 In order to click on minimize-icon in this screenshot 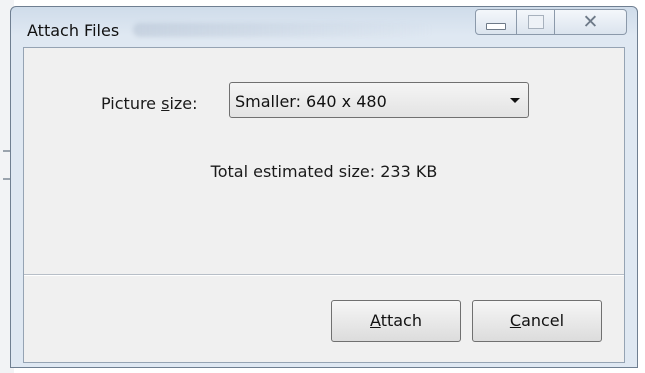, I will do `click(496, 26)`.